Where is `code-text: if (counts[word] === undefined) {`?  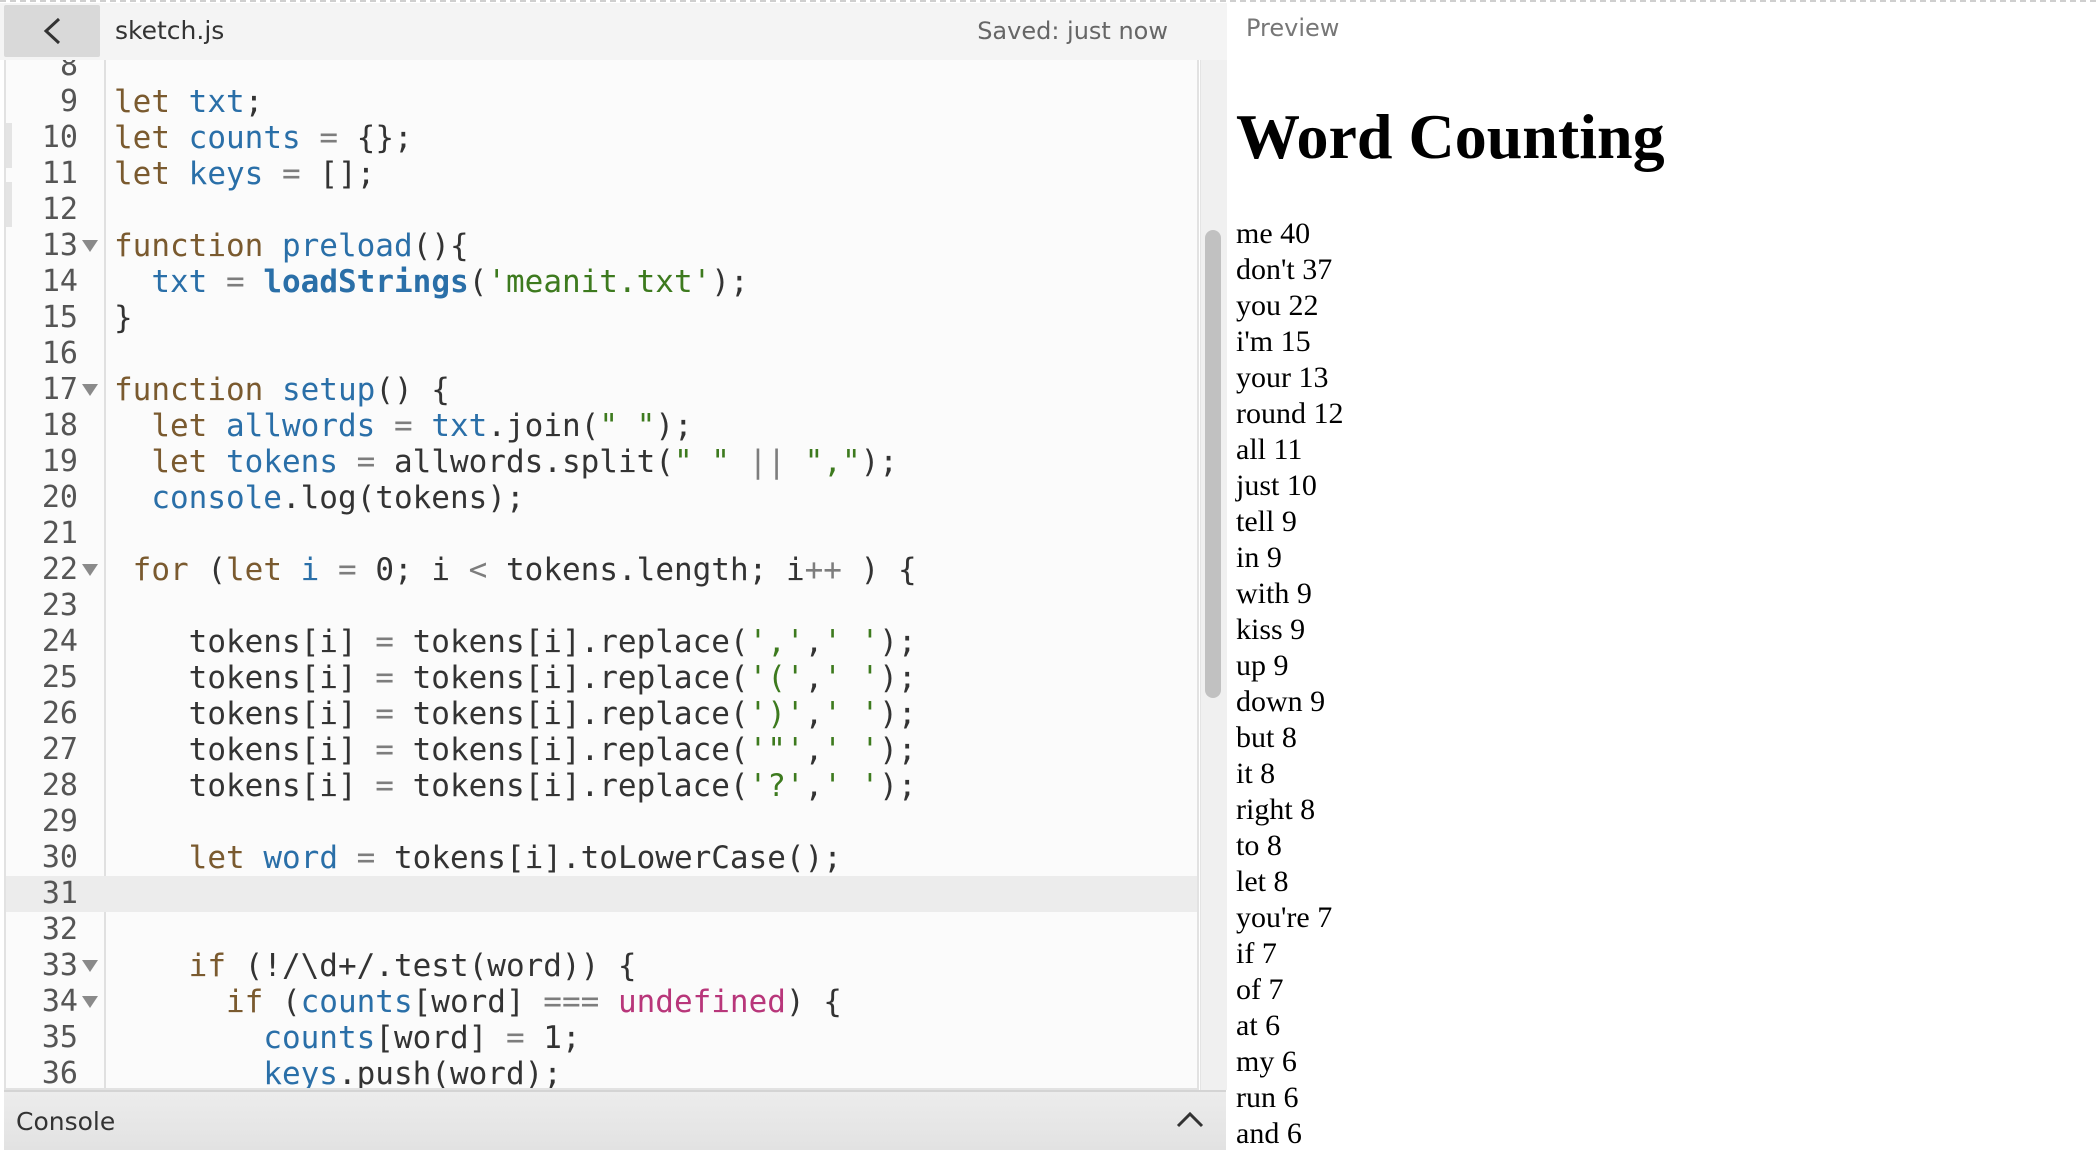 code-text: if (counts[word] === undefined) { is located at coordinates (478, 1002).